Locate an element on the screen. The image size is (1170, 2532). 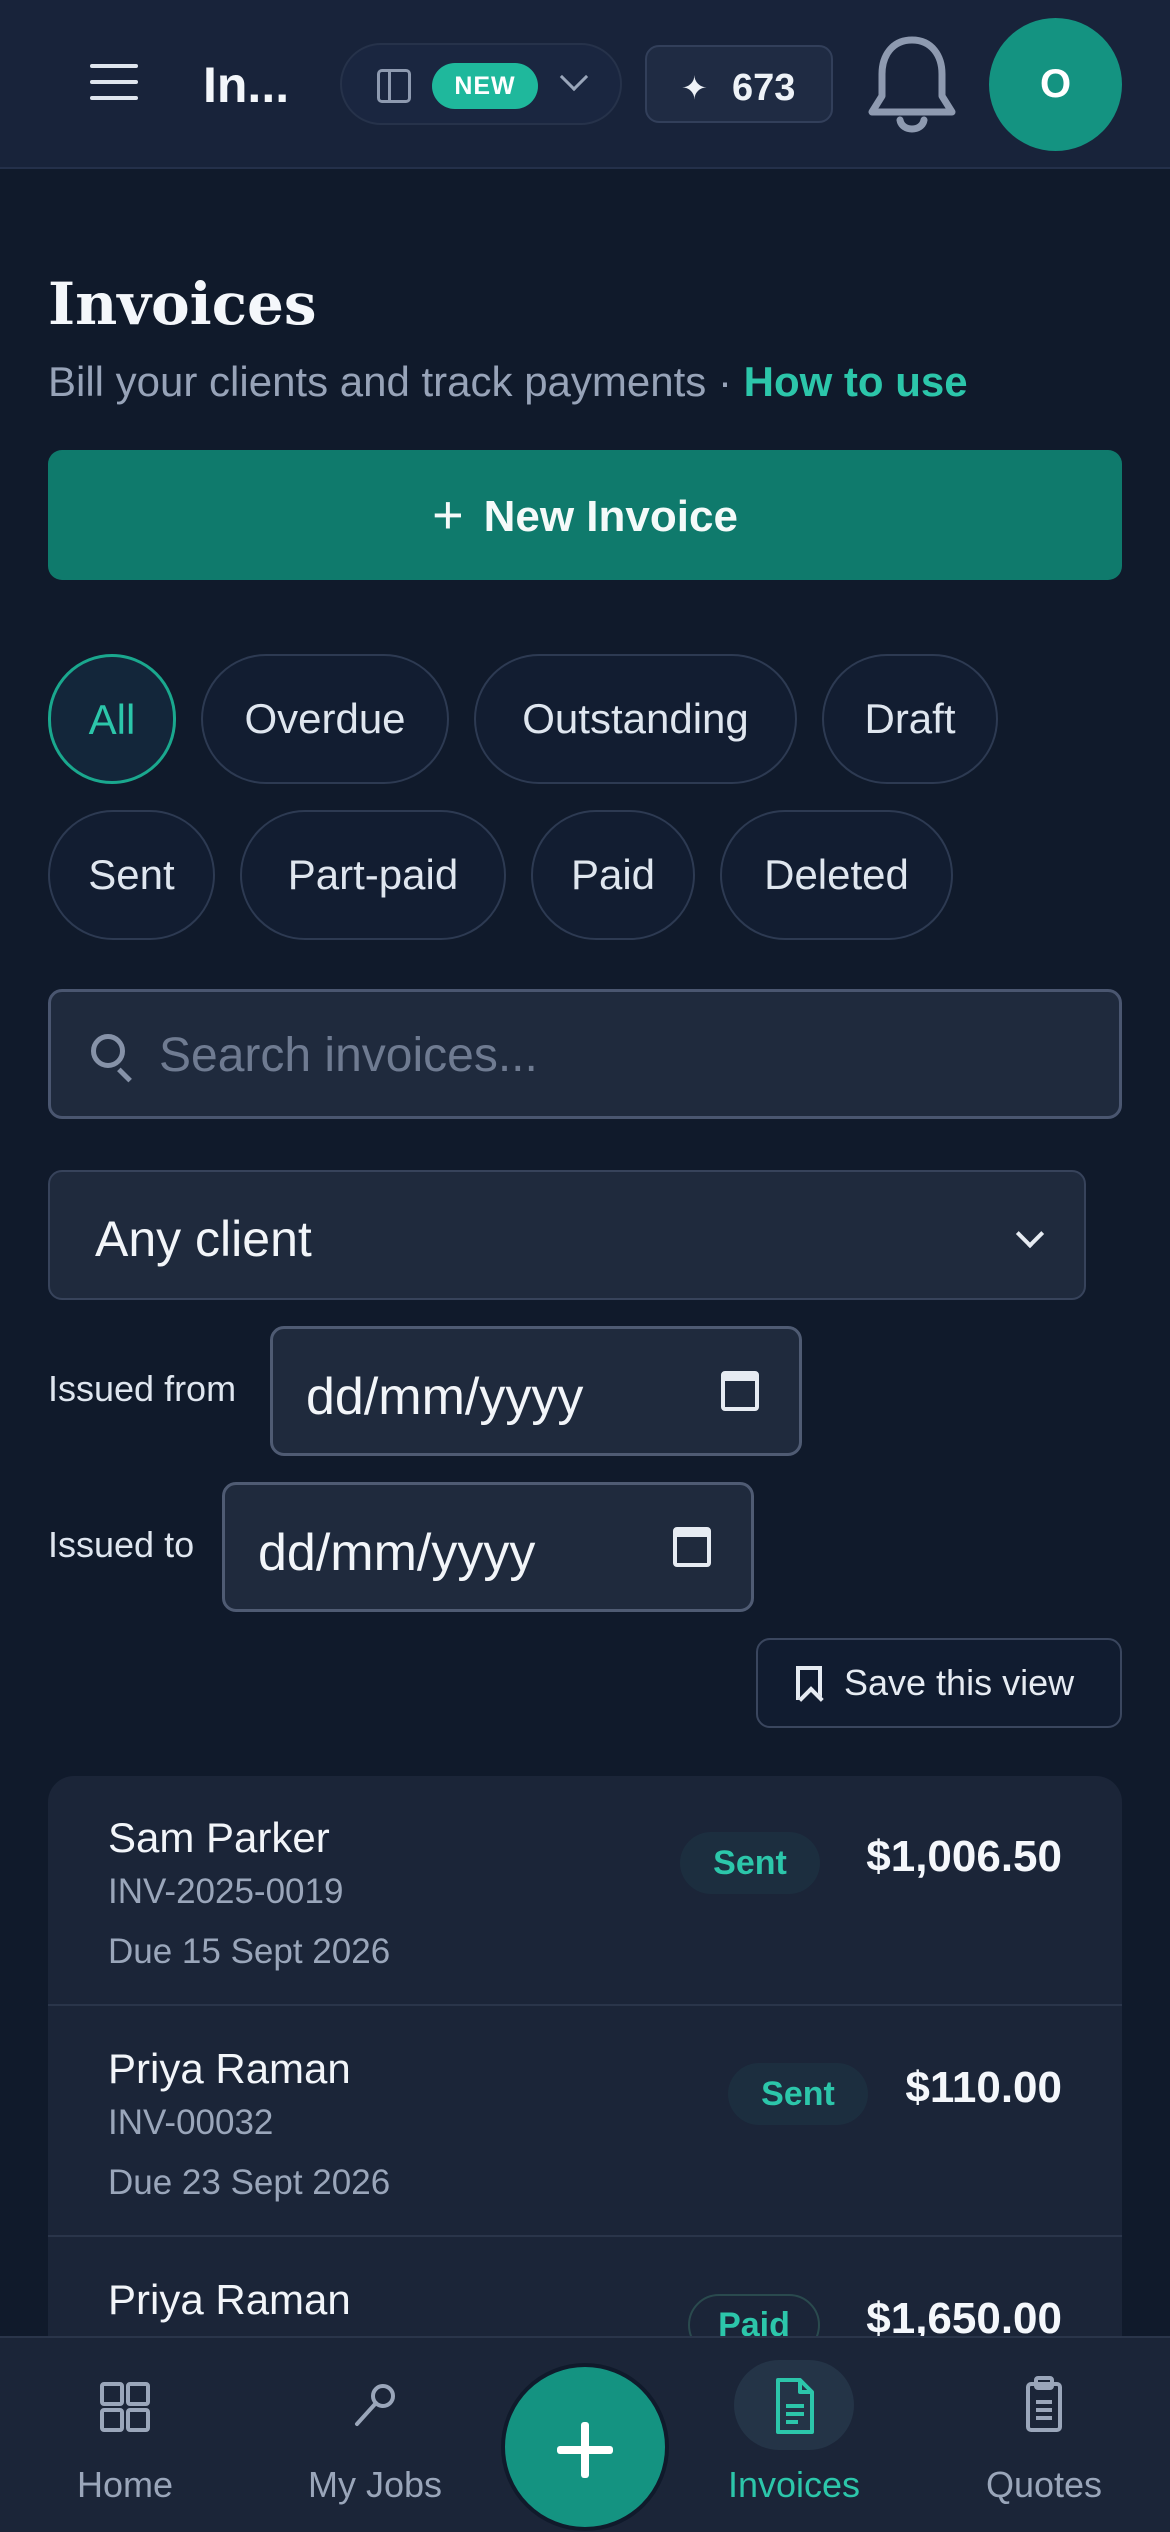
status-badge: Paid is located at coordinates (754, 2315).